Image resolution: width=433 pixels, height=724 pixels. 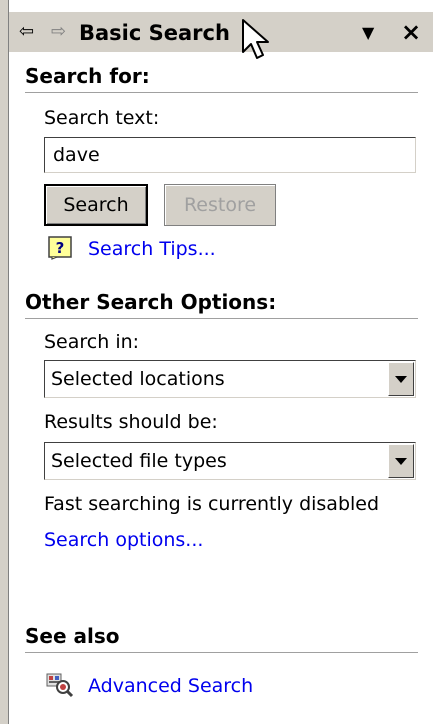 I want to click on pane-left-edge, so click(x=4, y=362).